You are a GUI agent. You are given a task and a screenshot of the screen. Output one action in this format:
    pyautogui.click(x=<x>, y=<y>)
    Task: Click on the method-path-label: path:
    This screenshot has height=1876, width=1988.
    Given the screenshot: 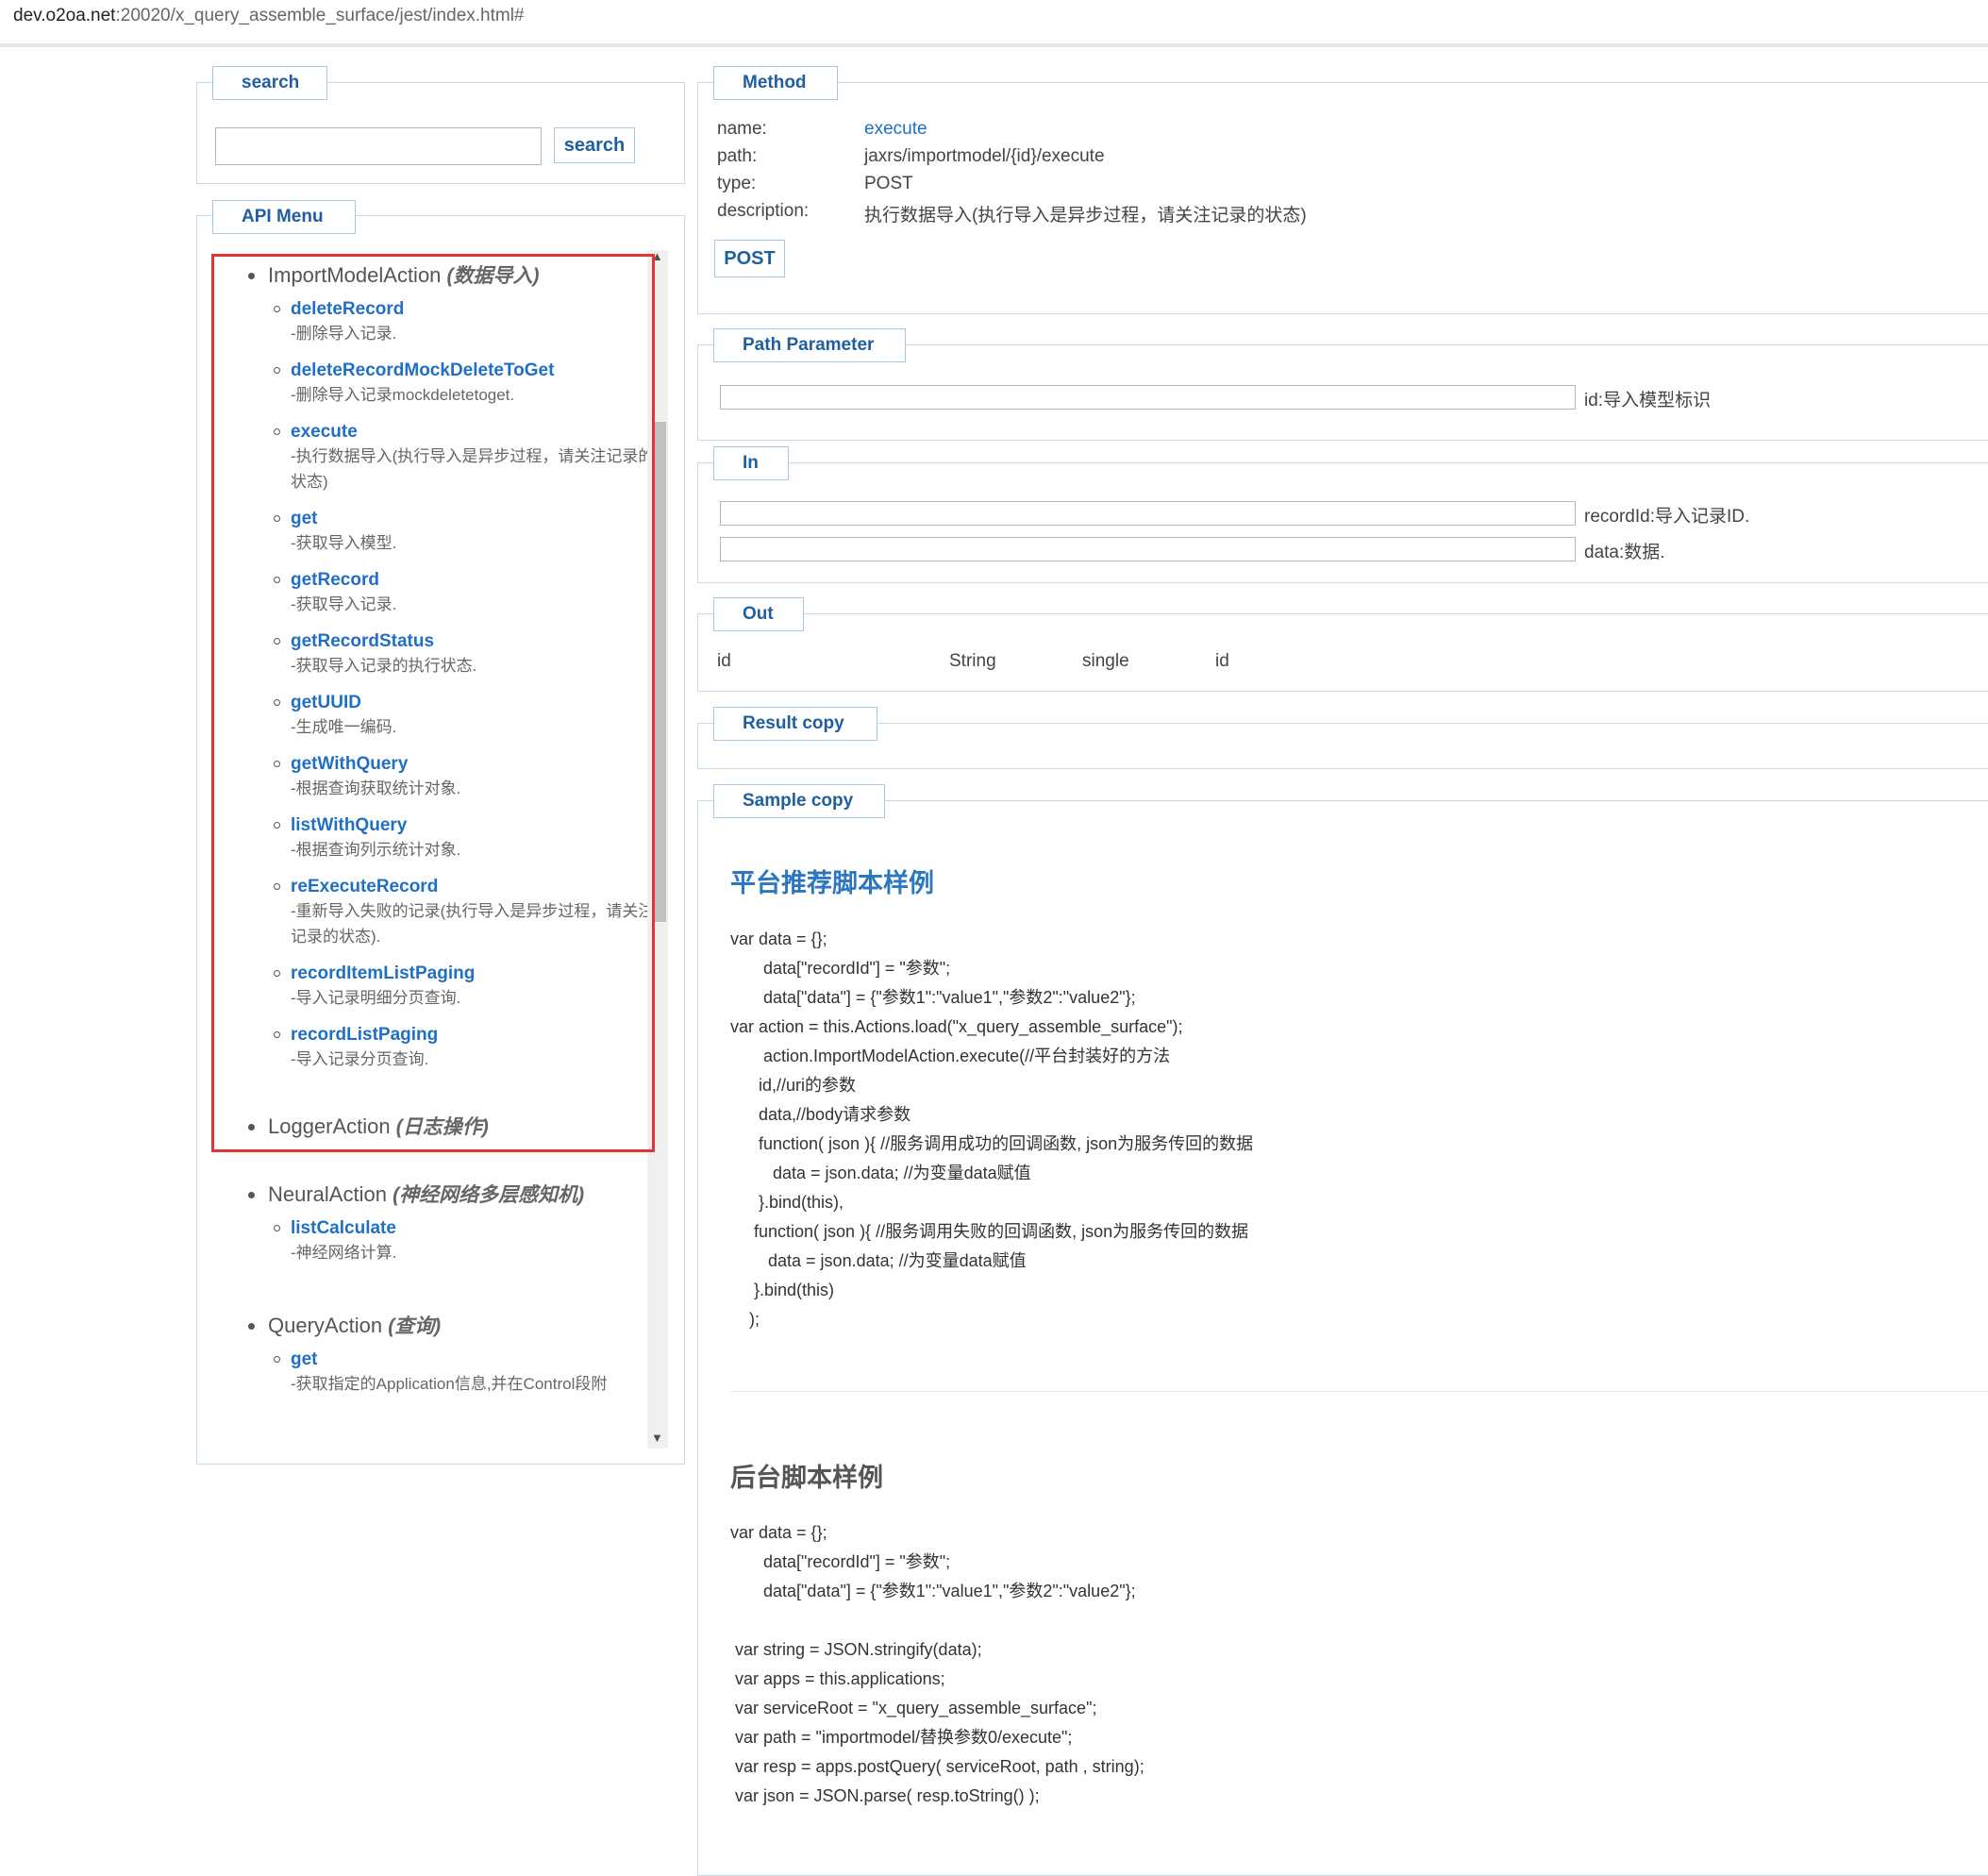 What is the action you would take?
    pyautogui.click(x=737, y=156)
    